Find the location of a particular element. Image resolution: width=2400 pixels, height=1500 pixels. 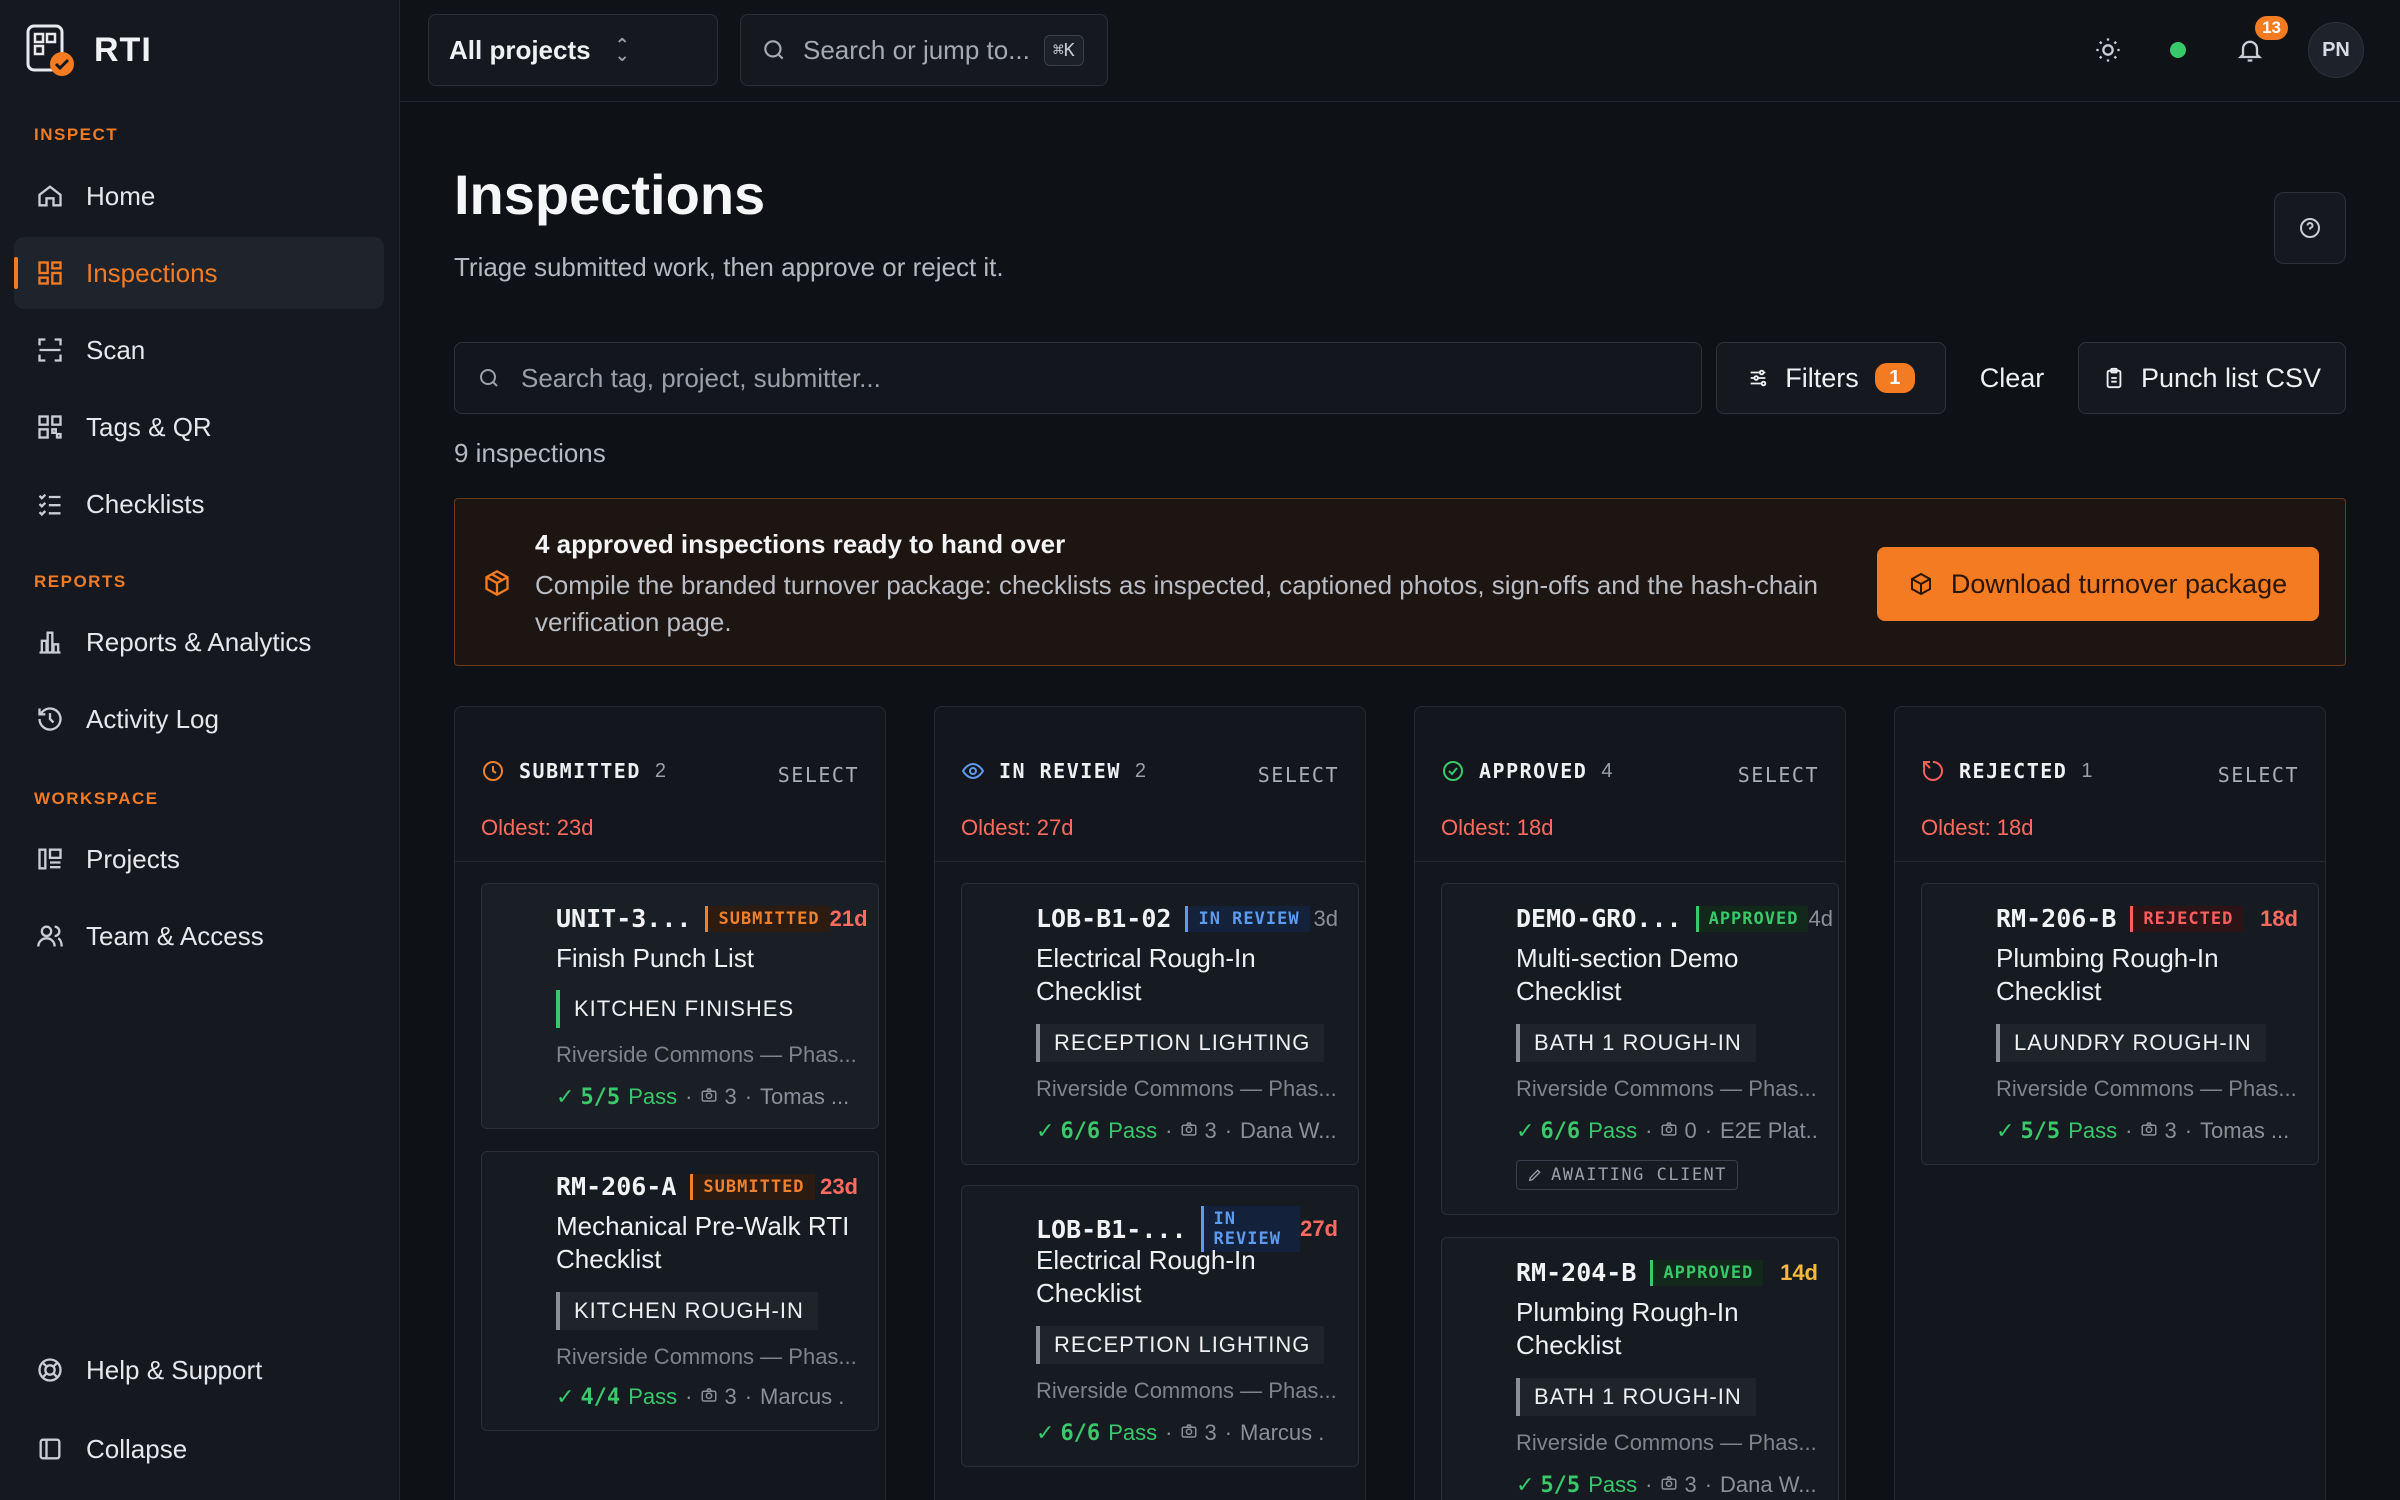

photo-count: 3 is located at coordinates (730, 1096).